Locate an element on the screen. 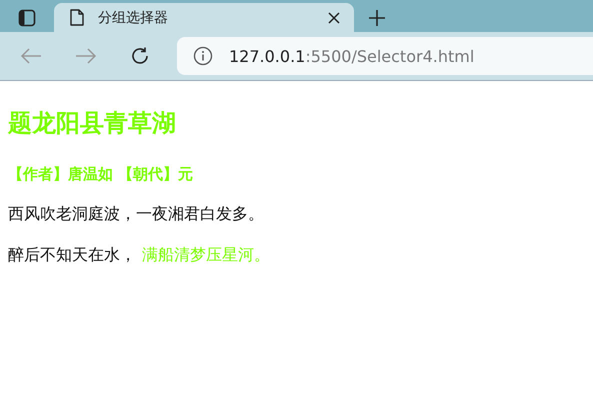  refresh-icon is located at coordinates (140, 56).